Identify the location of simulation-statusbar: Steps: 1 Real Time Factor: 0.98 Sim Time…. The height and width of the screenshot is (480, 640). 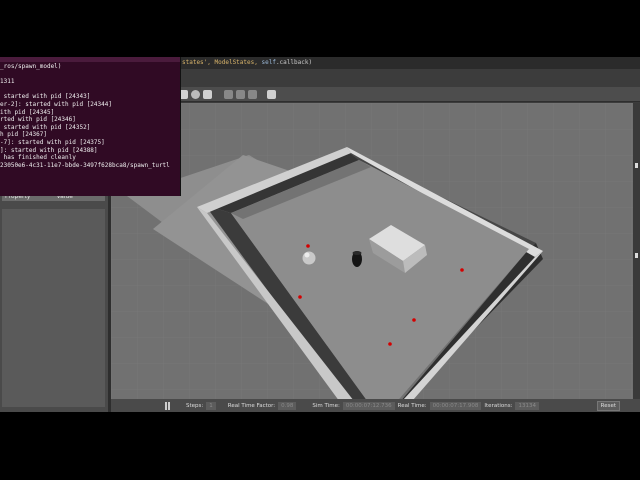
(375, 405).